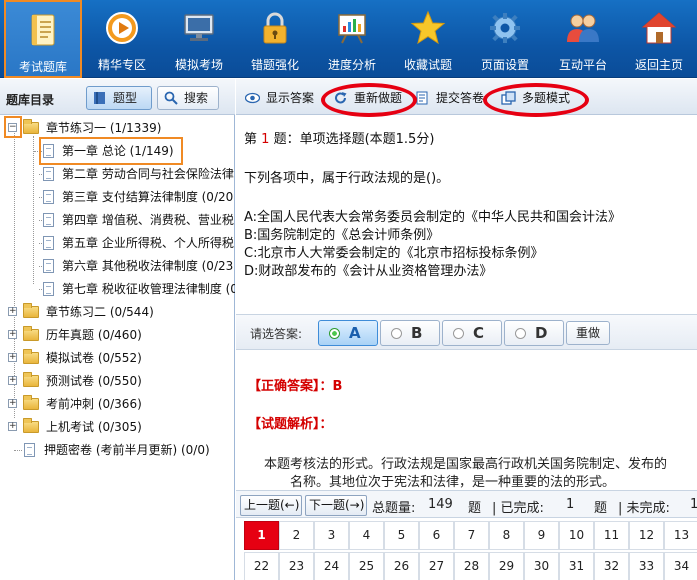  Describe the element at coordinates (120, 450) in the screenshot. I see `tree-node-secret-papers: 押题密卷 (考前半月更新) (0/0)` at that location.